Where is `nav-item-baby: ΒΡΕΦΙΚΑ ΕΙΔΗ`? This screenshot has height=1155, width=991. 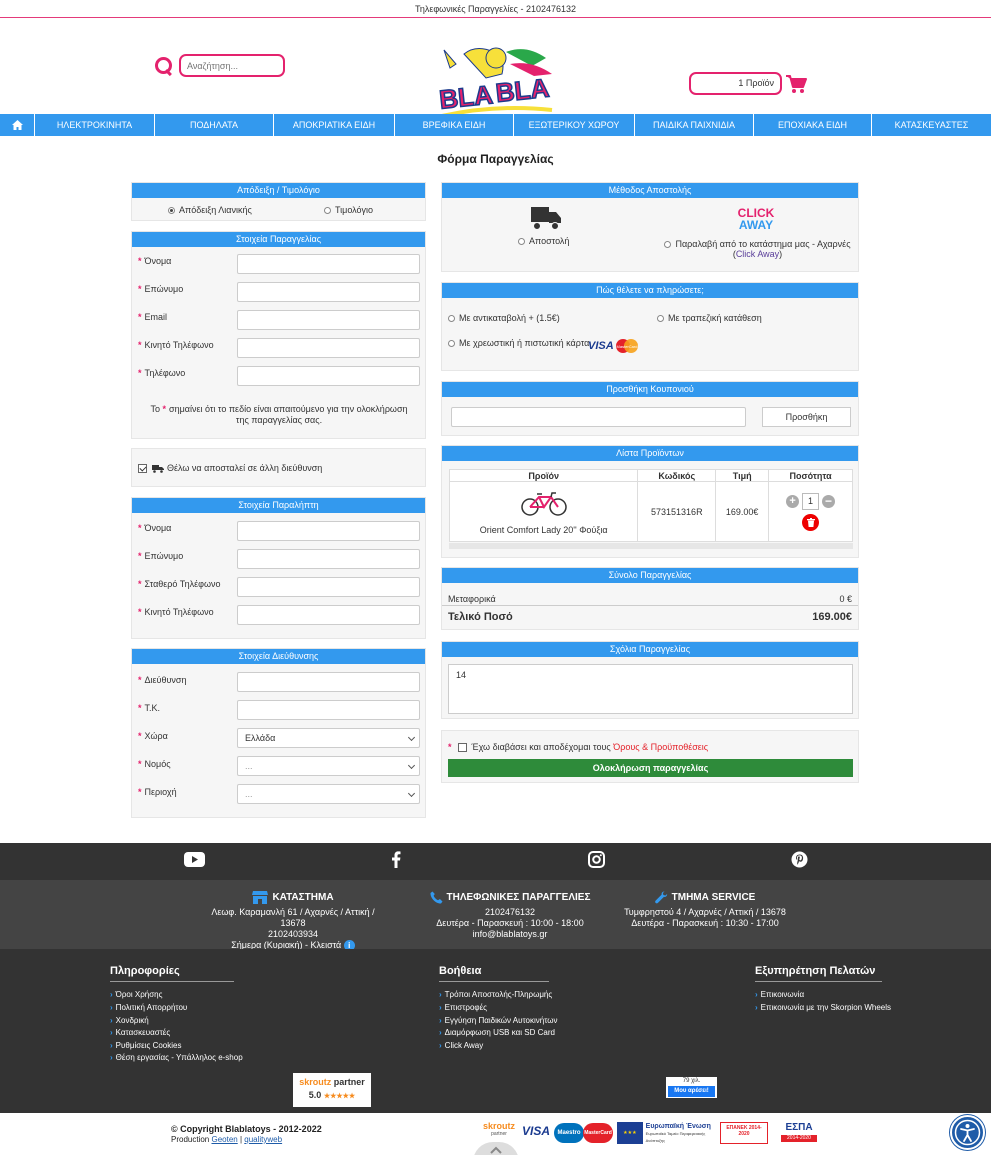 nav-item-baby: ΒΡΕΦΙΚΑ ΕΙΔΗ is located at coordinates (454, 125).